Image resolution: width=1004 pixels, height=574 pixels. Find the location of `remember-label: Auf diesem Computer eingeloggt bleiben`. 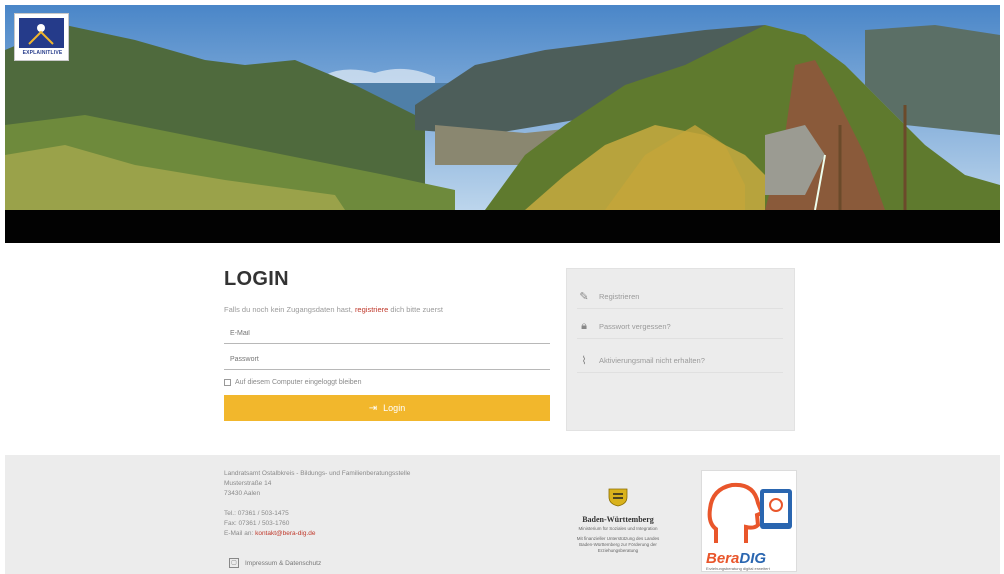

remember-label: Auf diesem Computer eingeloggt bleiben is located at coordinates (298, 382).